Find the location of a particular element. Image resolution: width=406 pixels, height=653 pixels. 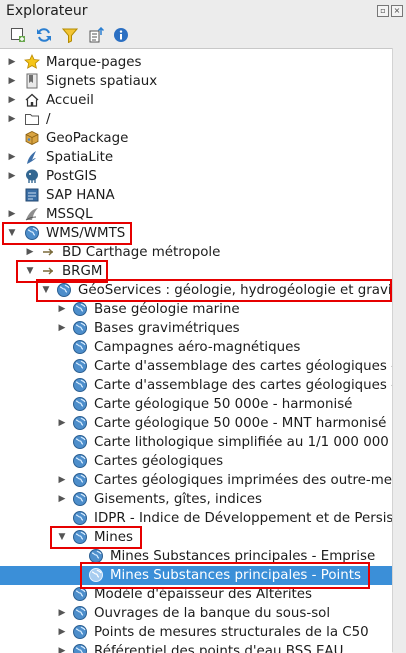

tree-item-wms-wmts: ▼ WMS/WMTS is located at coordinates (196, 233).